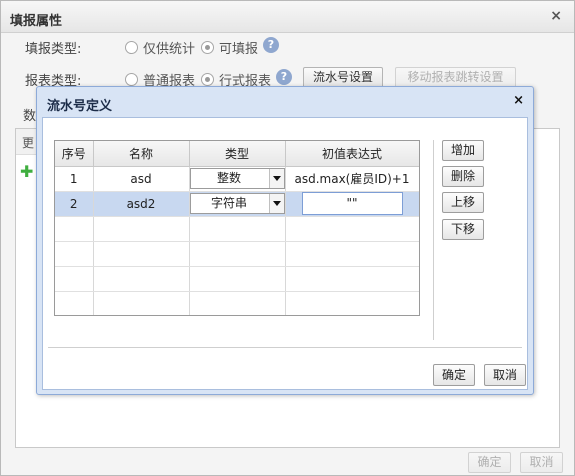 The height and width of the screenshot is (476, 575). What do you see at coordinates (239, 49) in the screenshot?
I see `radio-label: 可填报` at bounding box center [239, 49].